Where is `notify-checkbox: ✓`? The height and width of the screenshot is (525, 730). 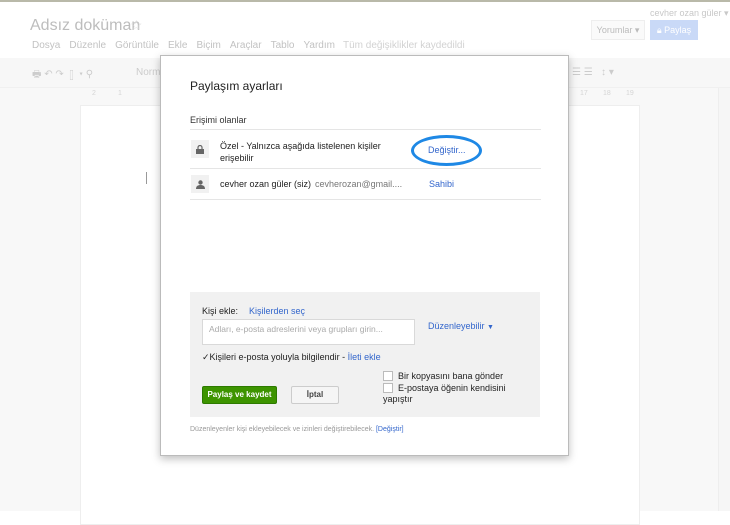
notify-checkbox: ✓ is located at coordinates (206, 357).